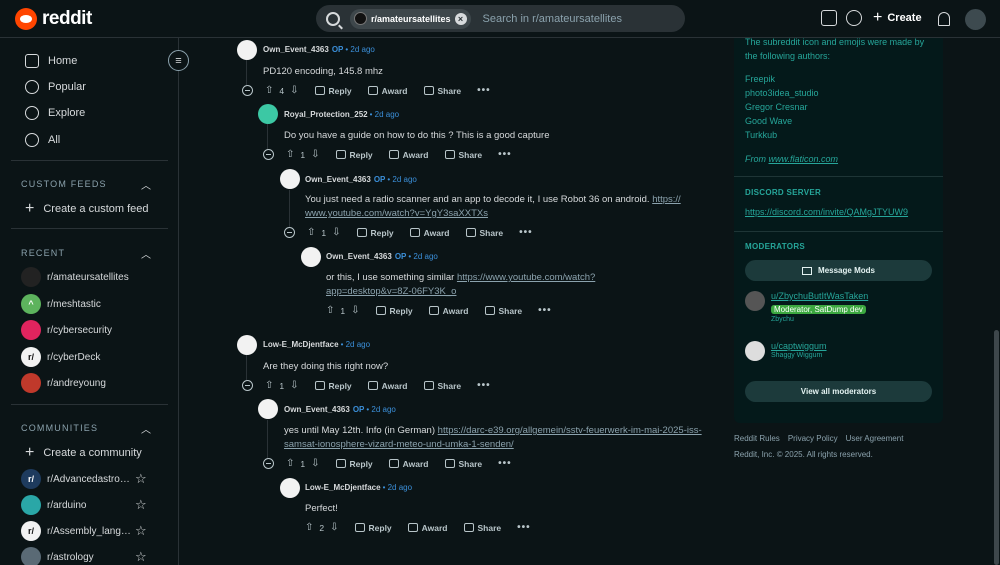 Image resolution: width=1000 pixels, height=565 pixels. Describe the element at coordinates (460, 18) in the screenshot. I see `chip-close-icon: ×` at that location.